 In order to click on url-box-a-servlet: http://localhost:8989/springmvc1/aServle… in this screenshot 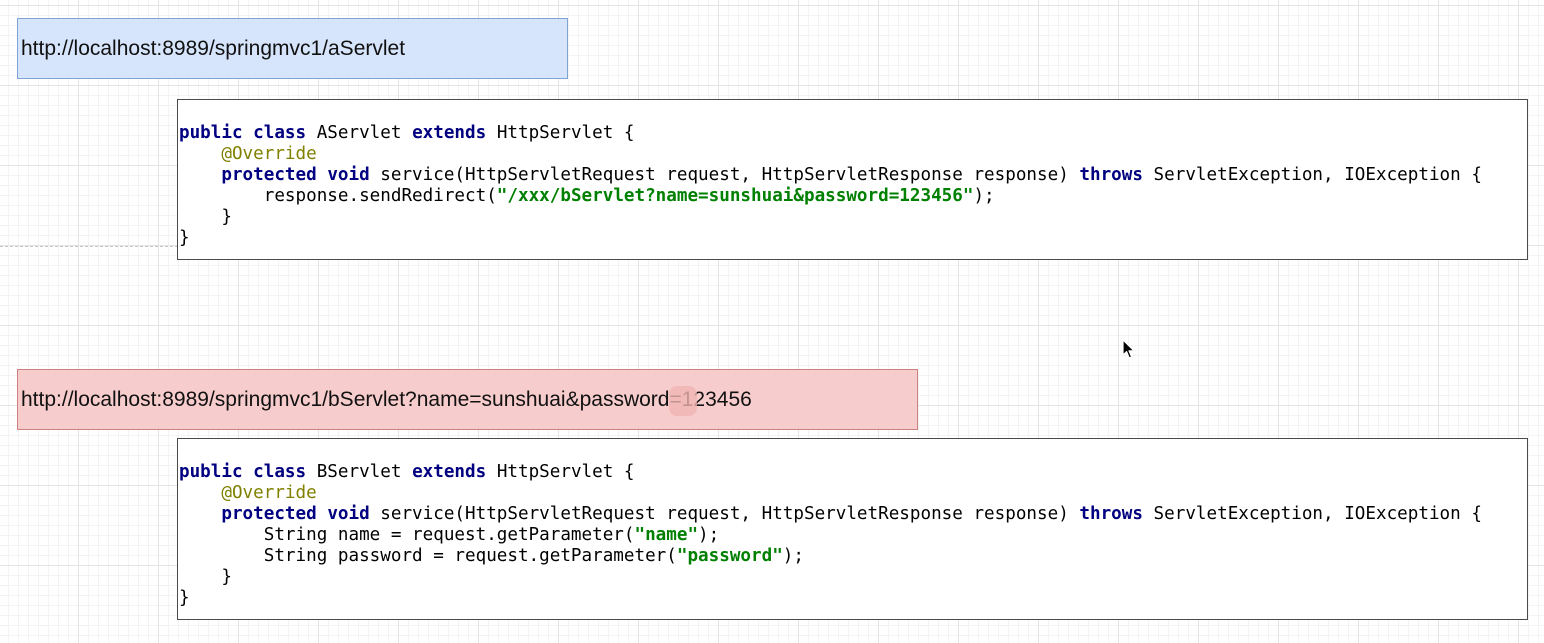, I will do `click(292, 48)`.